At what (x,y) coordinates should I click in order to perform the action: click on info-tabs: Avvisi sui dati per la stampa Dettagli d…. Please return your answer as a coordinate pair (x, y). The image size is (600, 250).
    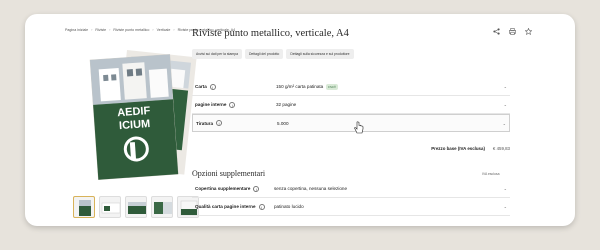
    Looking at the image, I should click on (273, 54).